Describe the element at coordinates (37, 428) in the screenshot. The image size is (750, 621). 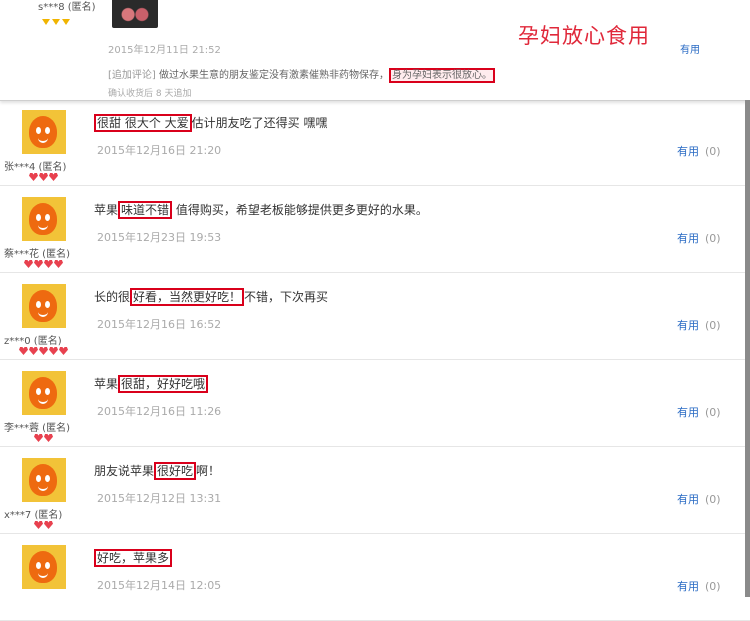
I see `username: 李***蓉 (匿名)` at that location.